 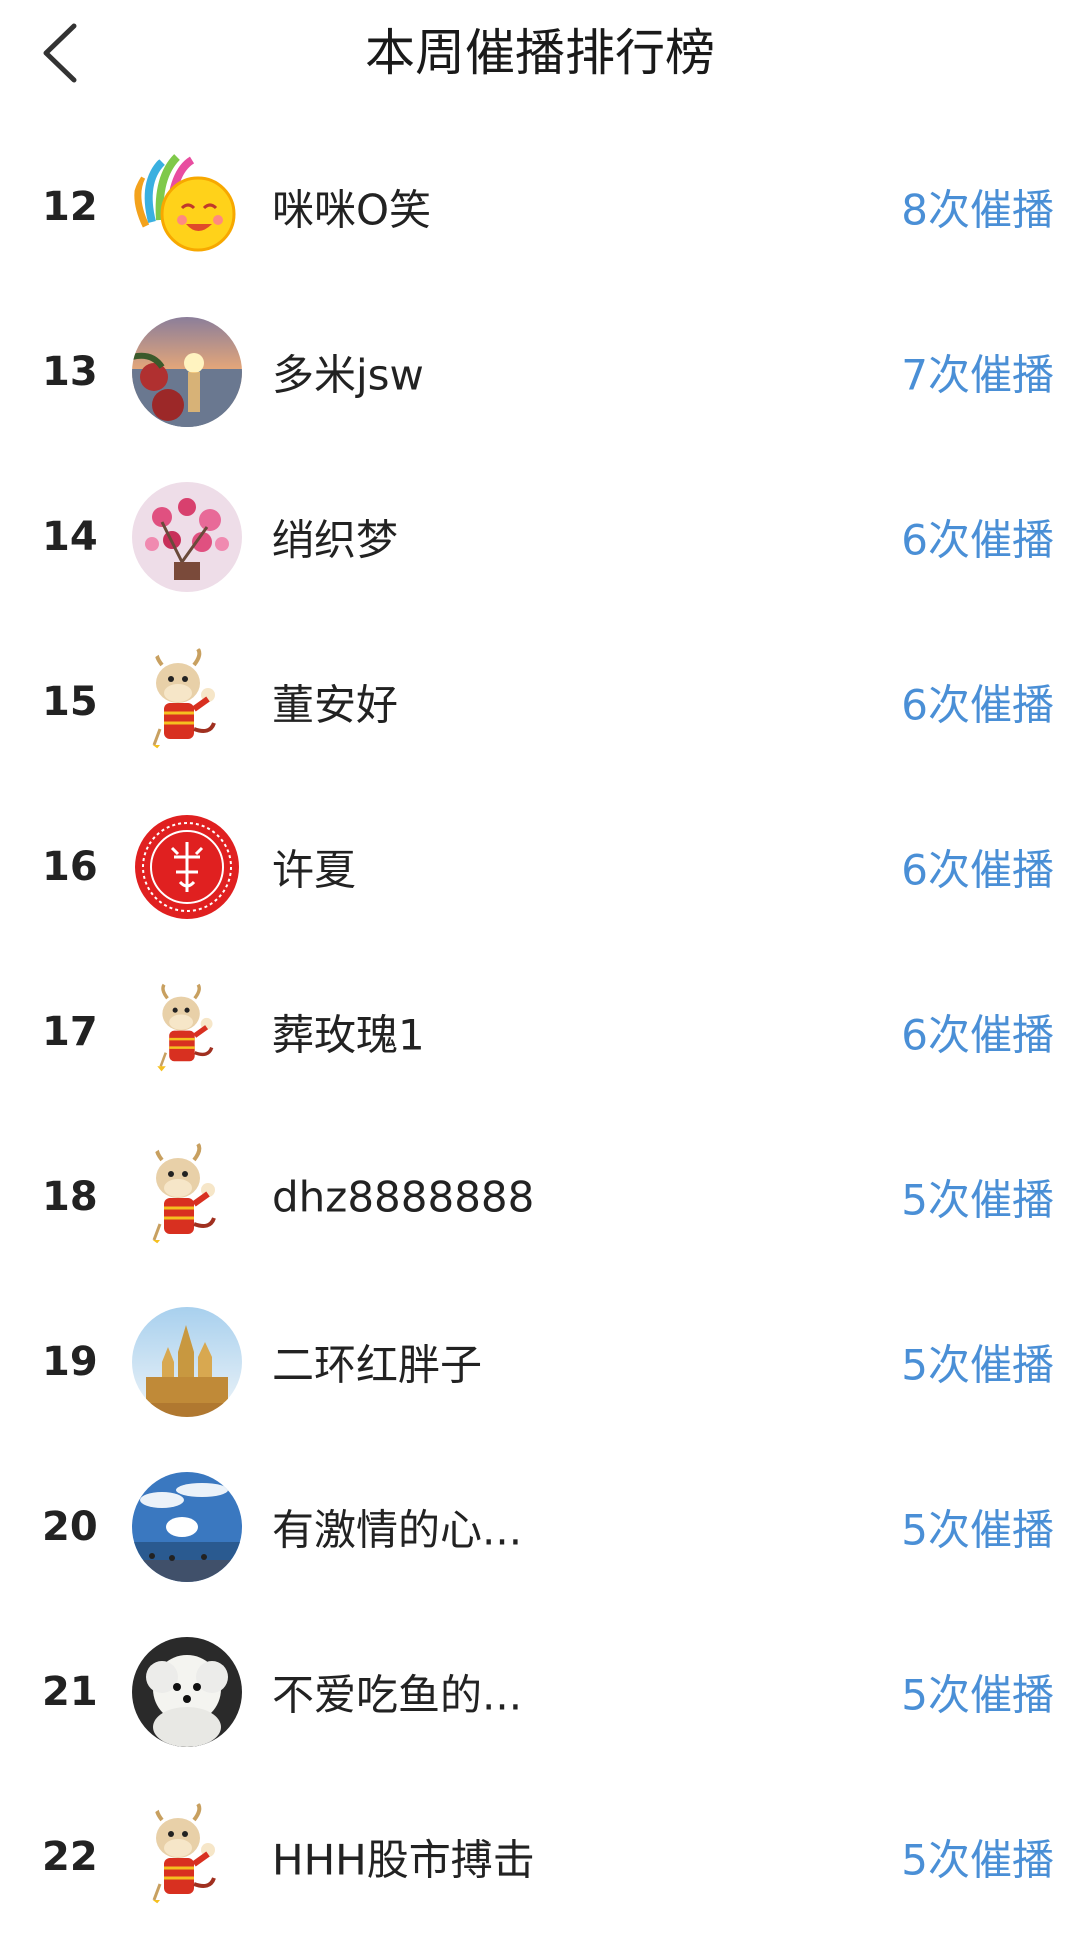 What do you see at coordinates (540, 1196) in the screenshot?
I see `ranking-row: 18 dhz8888888 5次催播` at bounding box center [540, 1196].